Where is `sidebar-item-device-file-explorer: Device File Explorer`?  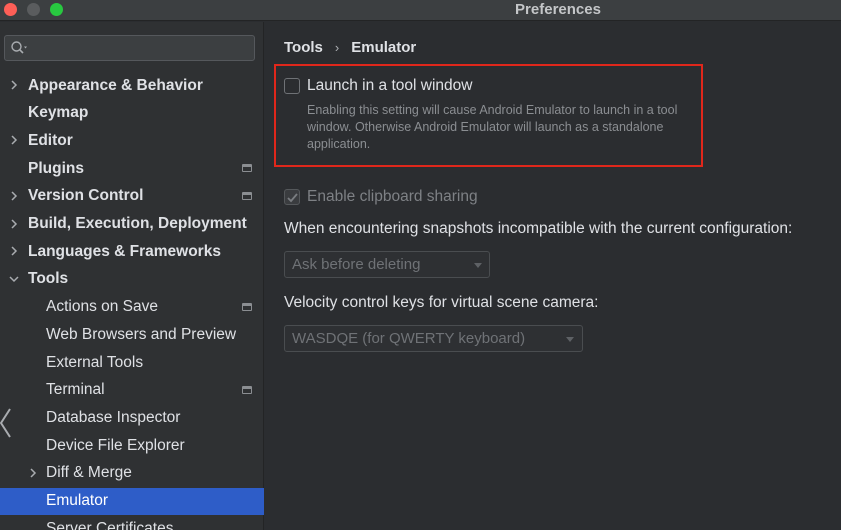 sidebar-item-device-file-explorer: Device File Explorer is located at coordinates (132, 445).